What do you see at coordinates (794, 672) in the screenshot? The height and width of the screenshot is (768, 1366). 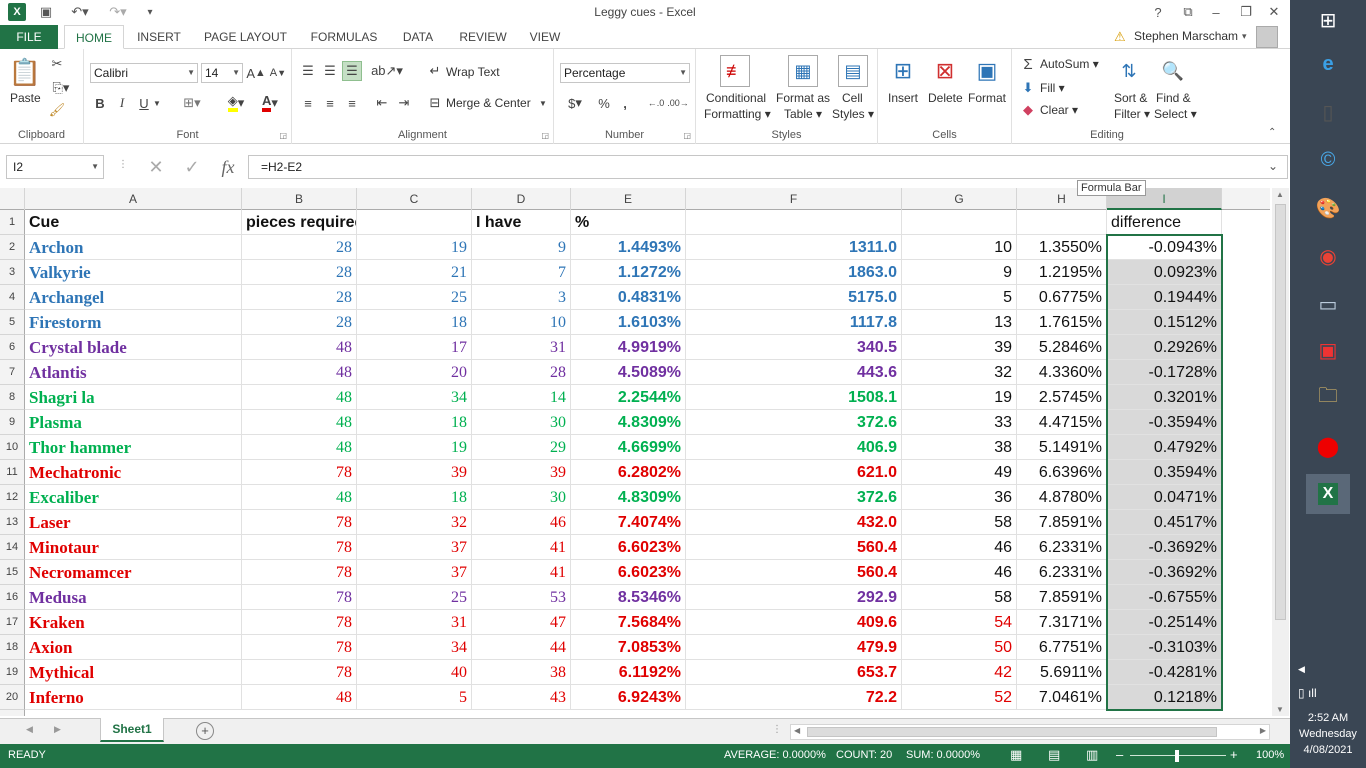 I see `value-cell-f: 653.7` at bounding box center [794, 672].